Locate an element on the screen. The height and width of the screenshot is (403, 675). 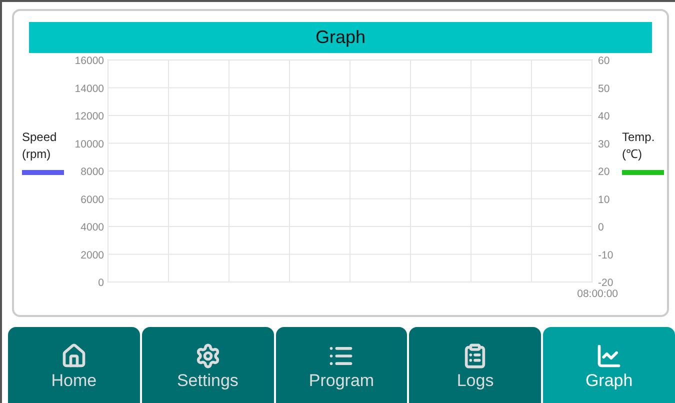
tick-label: 30 is located at coordinates (604, 144).